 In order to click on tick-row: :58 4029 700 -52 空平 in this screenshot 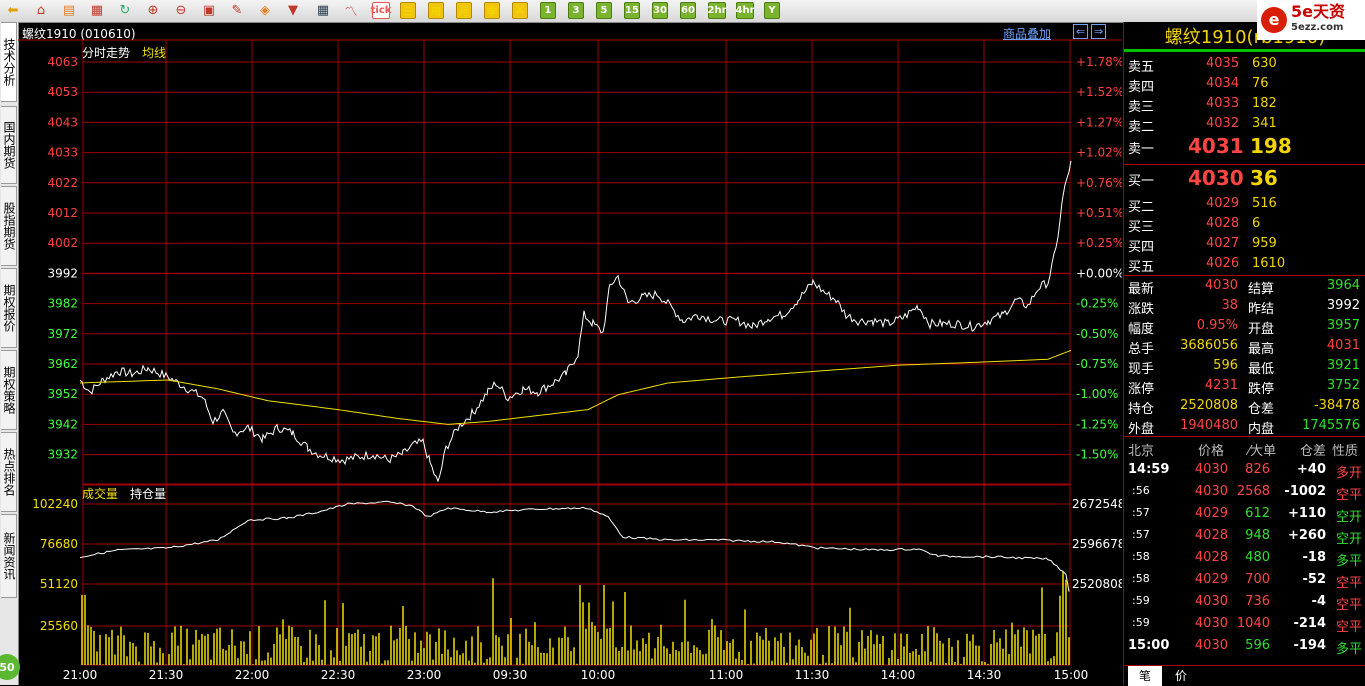, I will do `click(1244, 580)`.